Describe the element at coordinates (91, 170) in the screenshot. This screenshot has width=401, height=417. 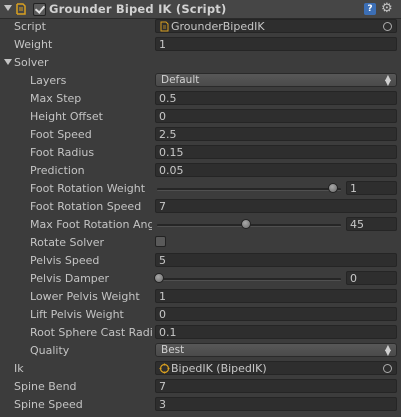
I see `prediction-label: Prediction` at that location.